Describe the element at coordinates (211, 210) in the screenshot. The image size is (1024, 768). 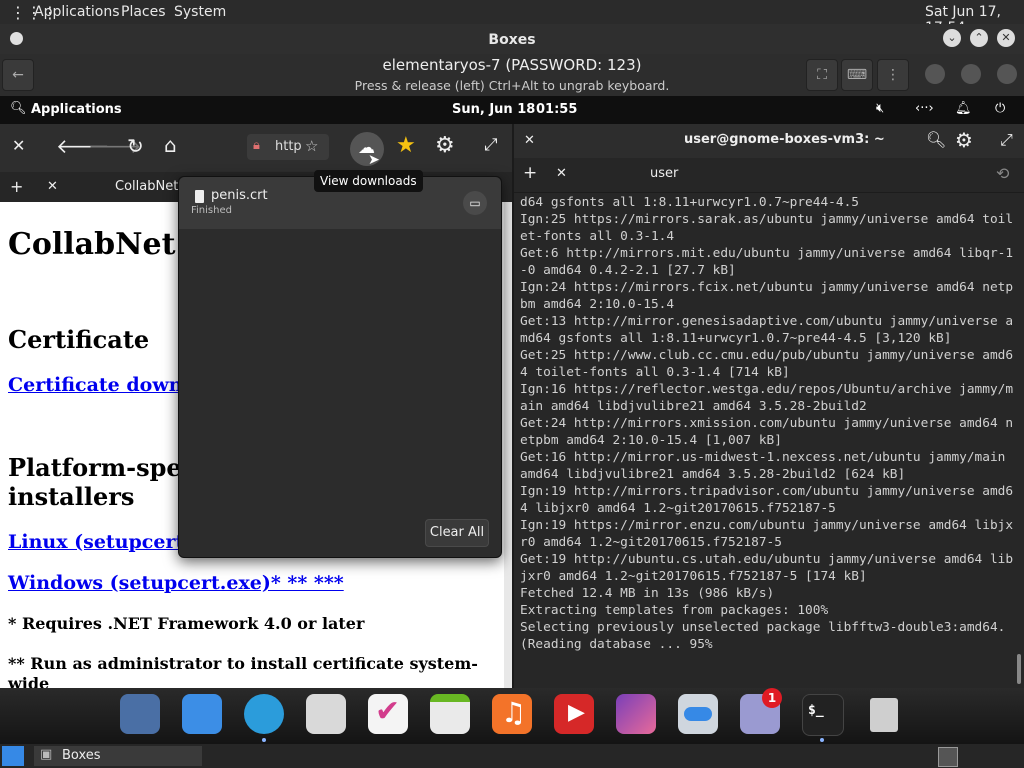
I see `download-status: Finished` at that location.